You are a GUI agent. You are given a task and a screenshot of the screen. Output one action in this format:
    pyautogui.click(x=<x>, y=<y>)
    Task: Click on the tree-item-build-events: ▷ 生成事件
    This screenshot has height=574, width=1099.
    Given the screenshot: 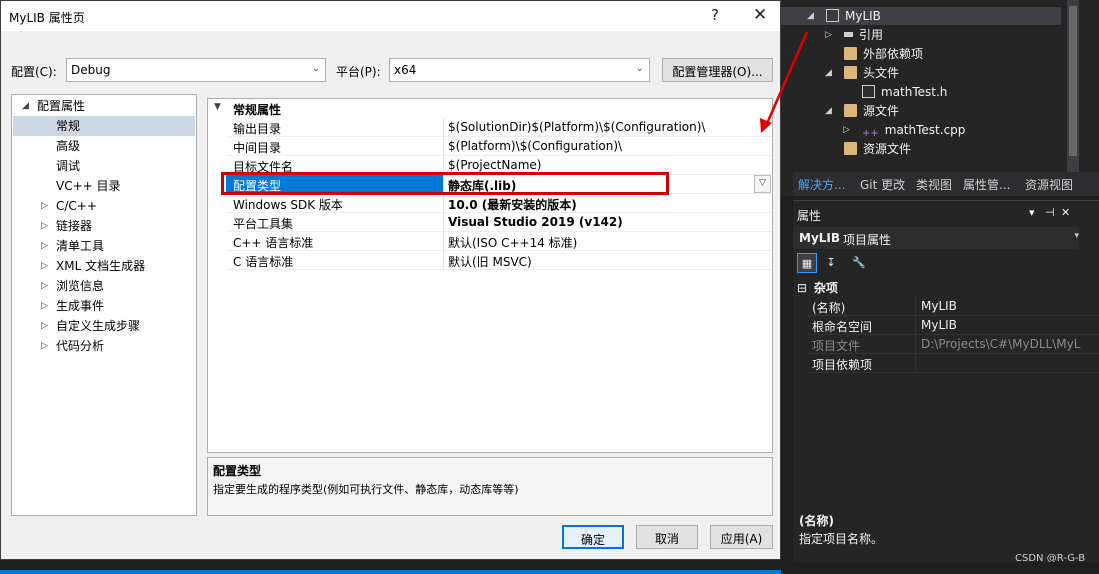 What is the action you would take?
    pyautogui.click(x=73, y=306)
    